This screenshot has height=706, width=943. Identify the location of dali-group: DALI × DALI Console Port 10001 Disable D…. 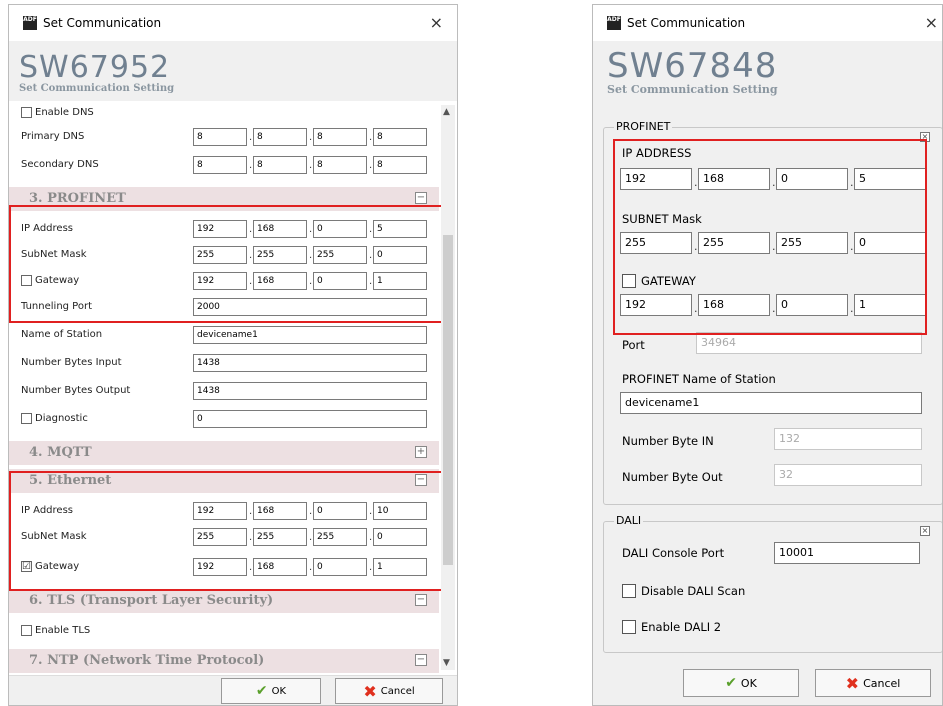
(772, 583).